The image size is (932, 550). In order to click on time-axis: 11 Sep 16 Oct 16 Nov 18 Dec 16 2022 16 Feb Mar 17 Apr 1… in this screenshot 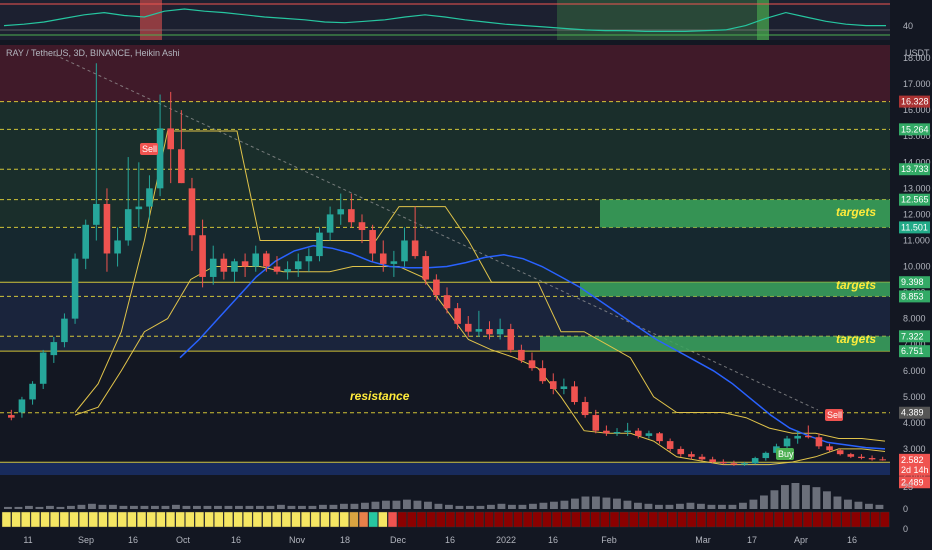, I will do `click(466, 540)`.